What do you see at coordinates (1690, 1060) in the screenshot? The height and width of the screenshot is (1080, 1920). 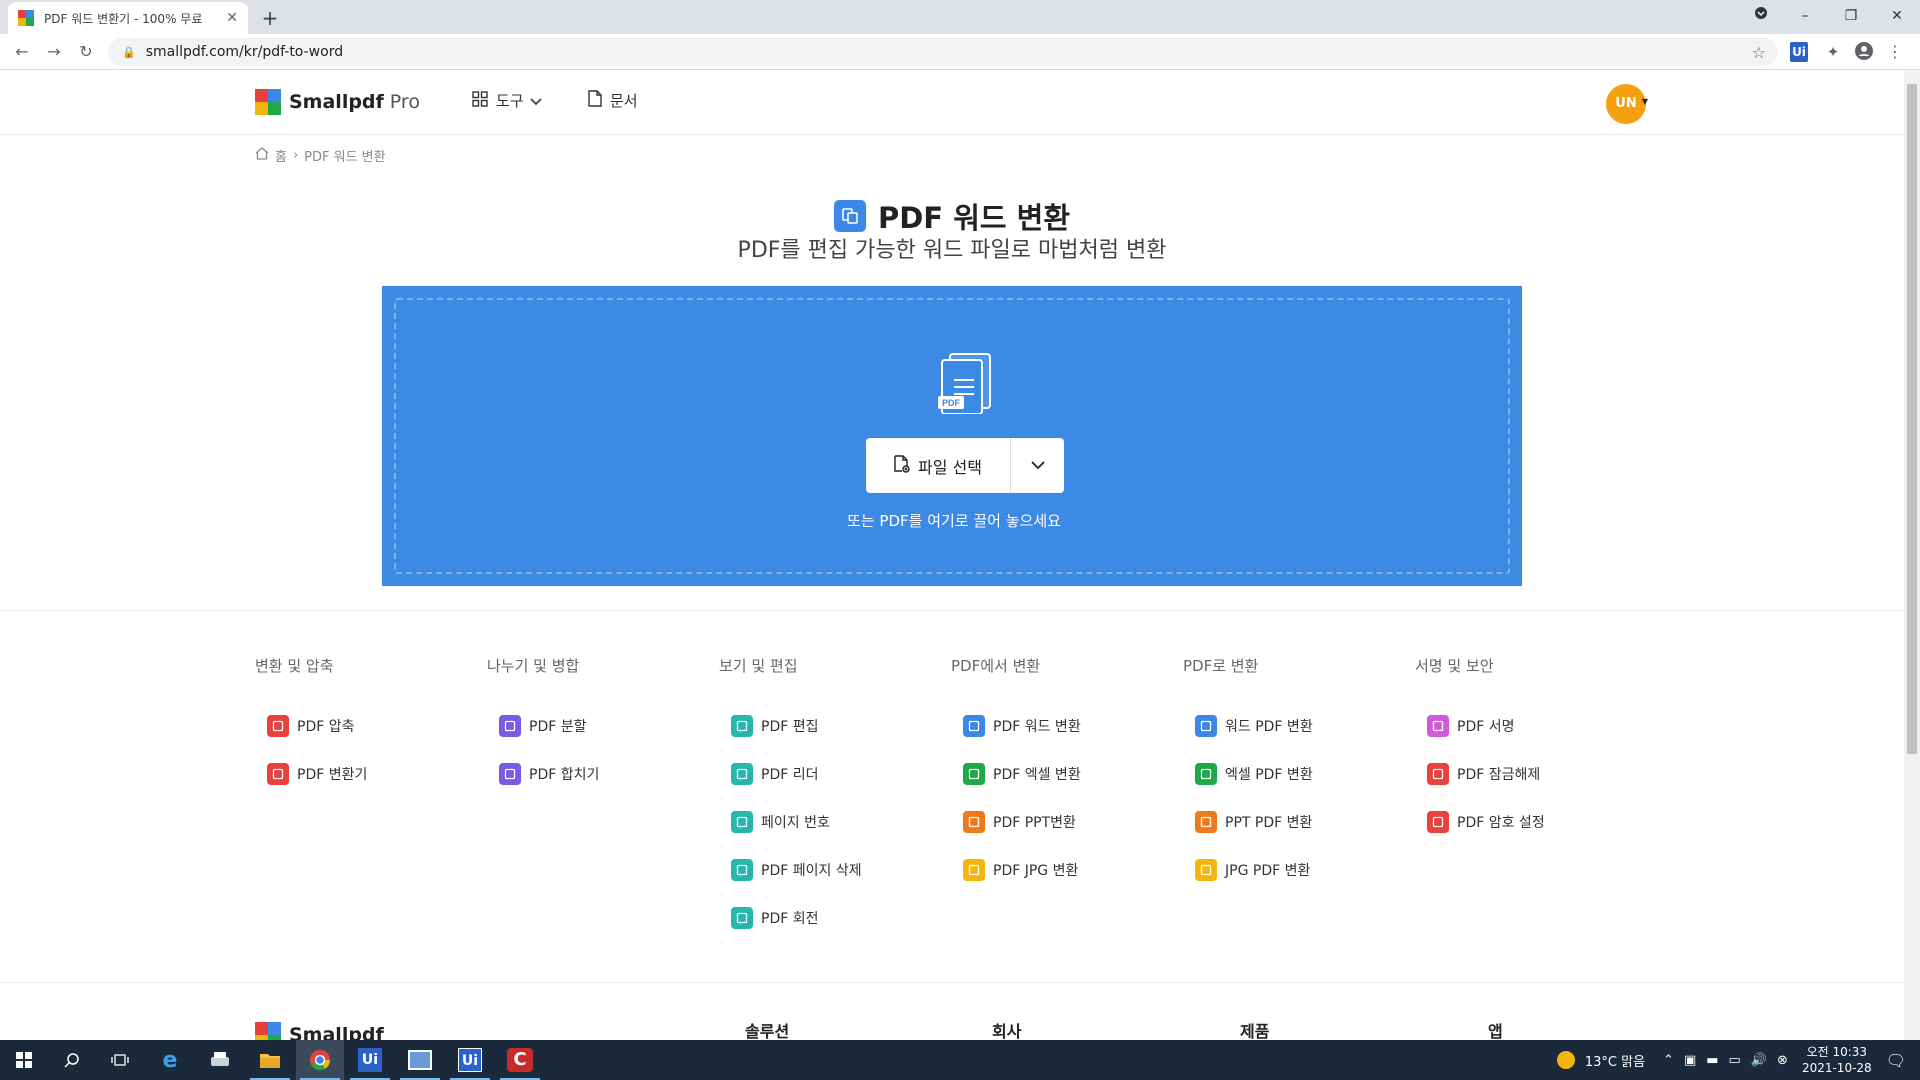 I see `network-icon: ▣` at bounding box center [1690, 1060].